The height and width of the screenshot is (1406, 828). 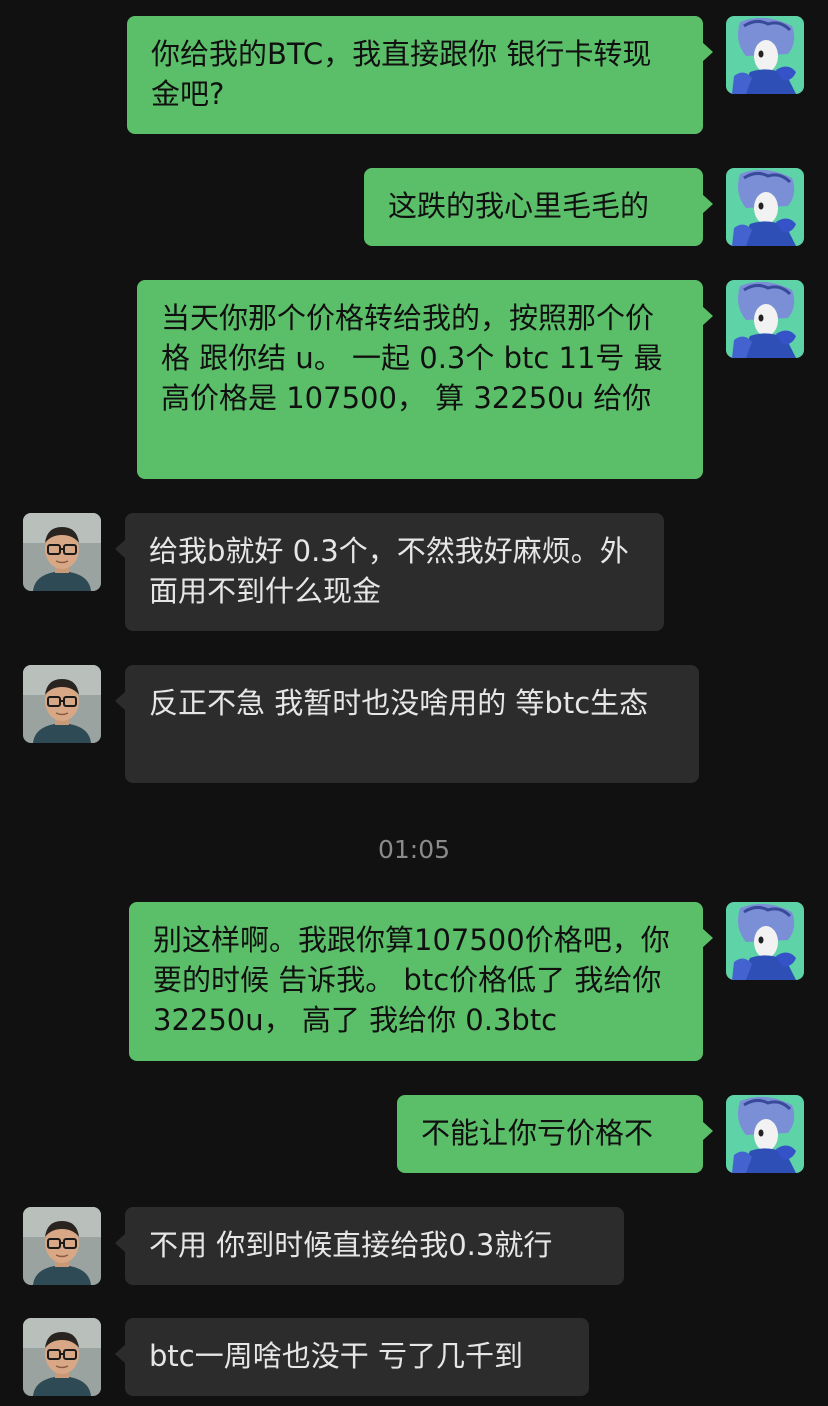 What do you see at coordinates (414, 849) in the screenshot?
I see `message-timestamp: 01:05` at bounding box center [414, 849].